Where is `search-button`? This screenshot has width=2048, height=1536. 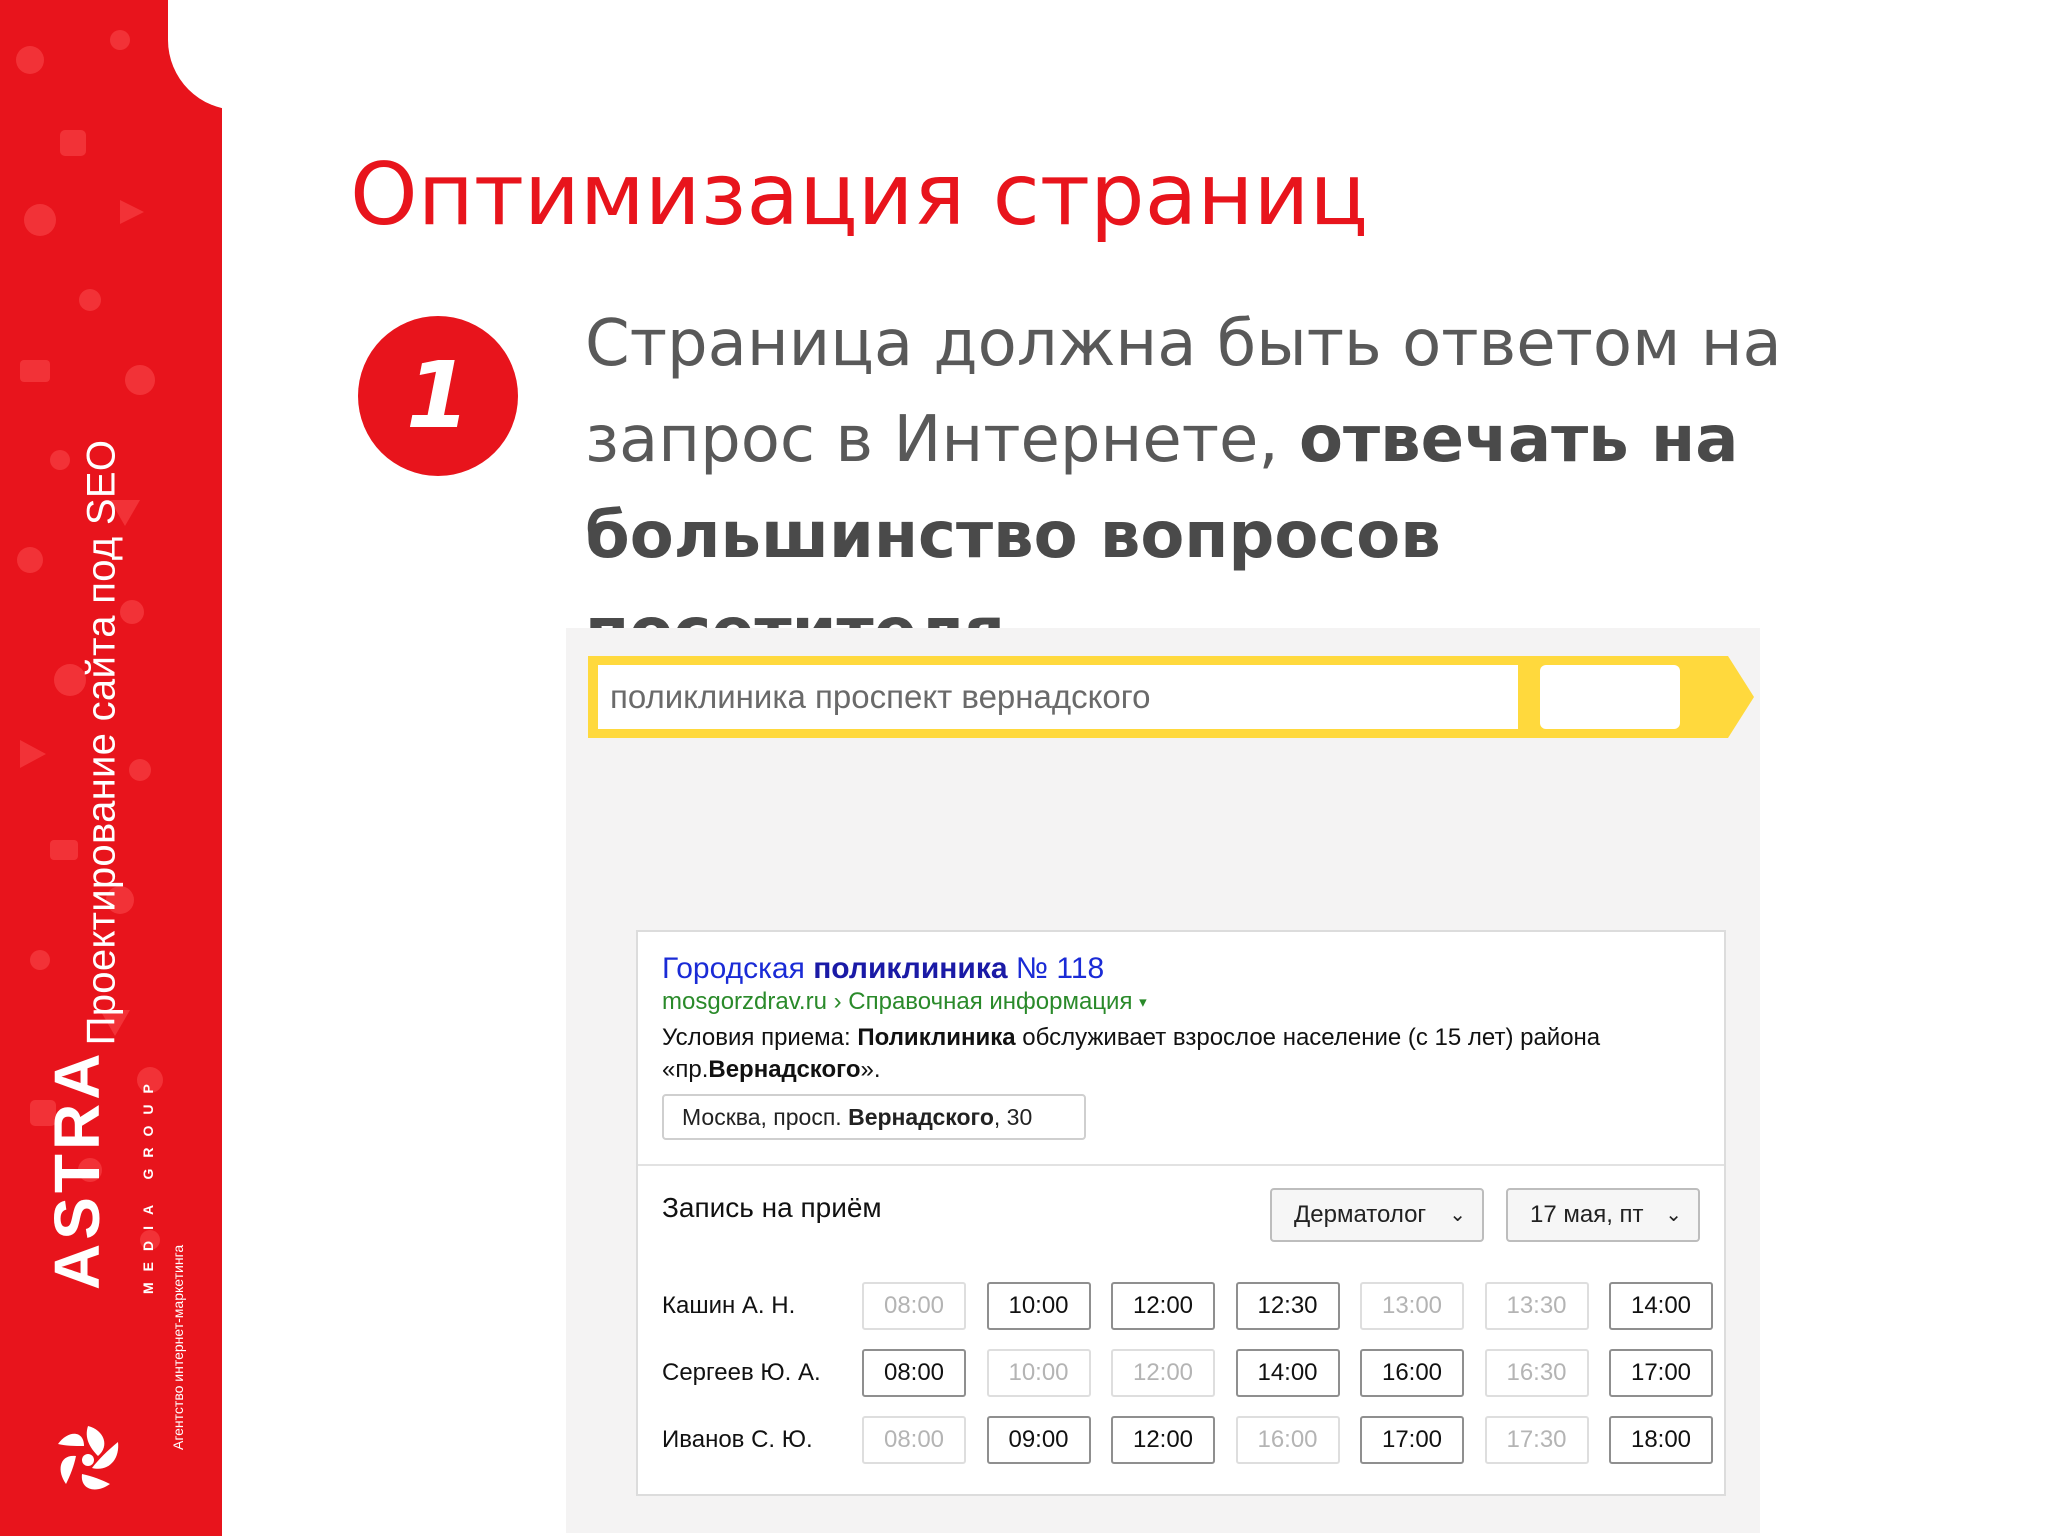 search-button is located at coordinates (1610, 697).